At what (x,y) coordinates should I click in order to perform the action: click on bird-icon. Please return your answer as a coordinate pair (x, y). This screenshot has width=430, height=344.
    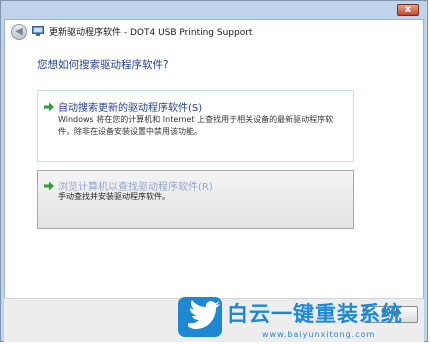
    Looking at the image, I should click on (204, 314).